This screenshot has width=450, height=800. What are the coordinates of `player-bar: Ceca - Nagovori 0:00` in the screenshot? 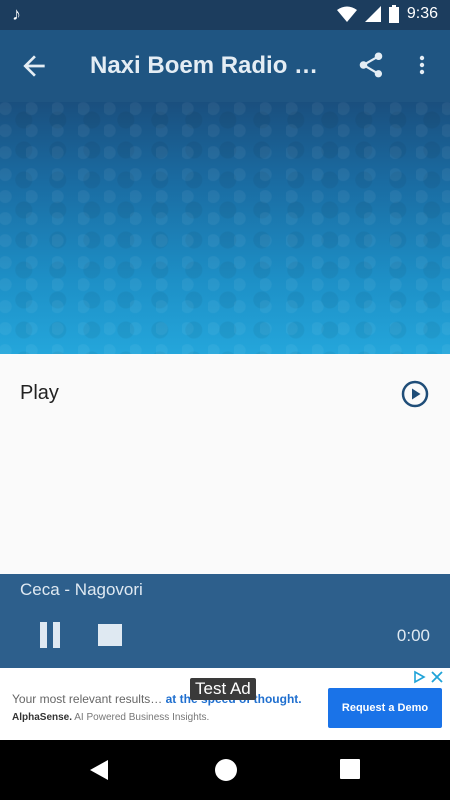 It's located at (225, 621).